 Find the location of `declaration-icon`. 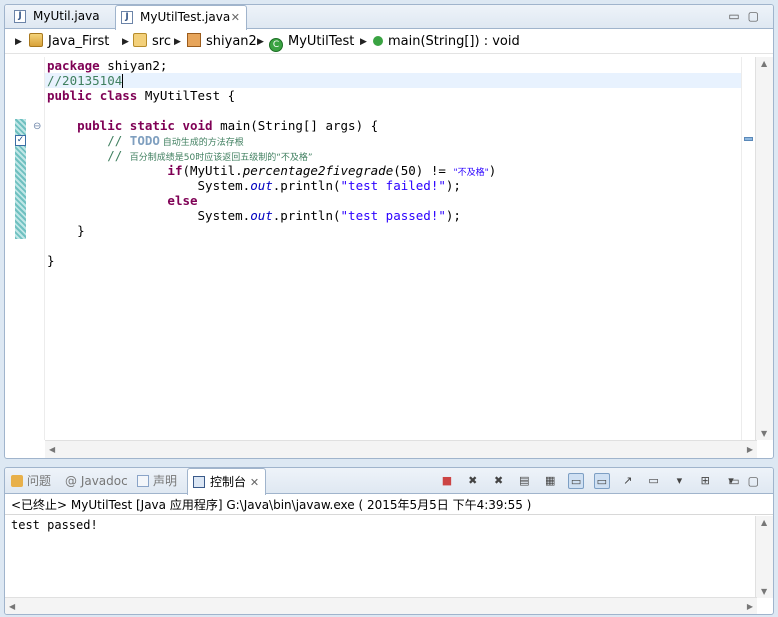

declaration-icon is located at coordinates (143, 481).